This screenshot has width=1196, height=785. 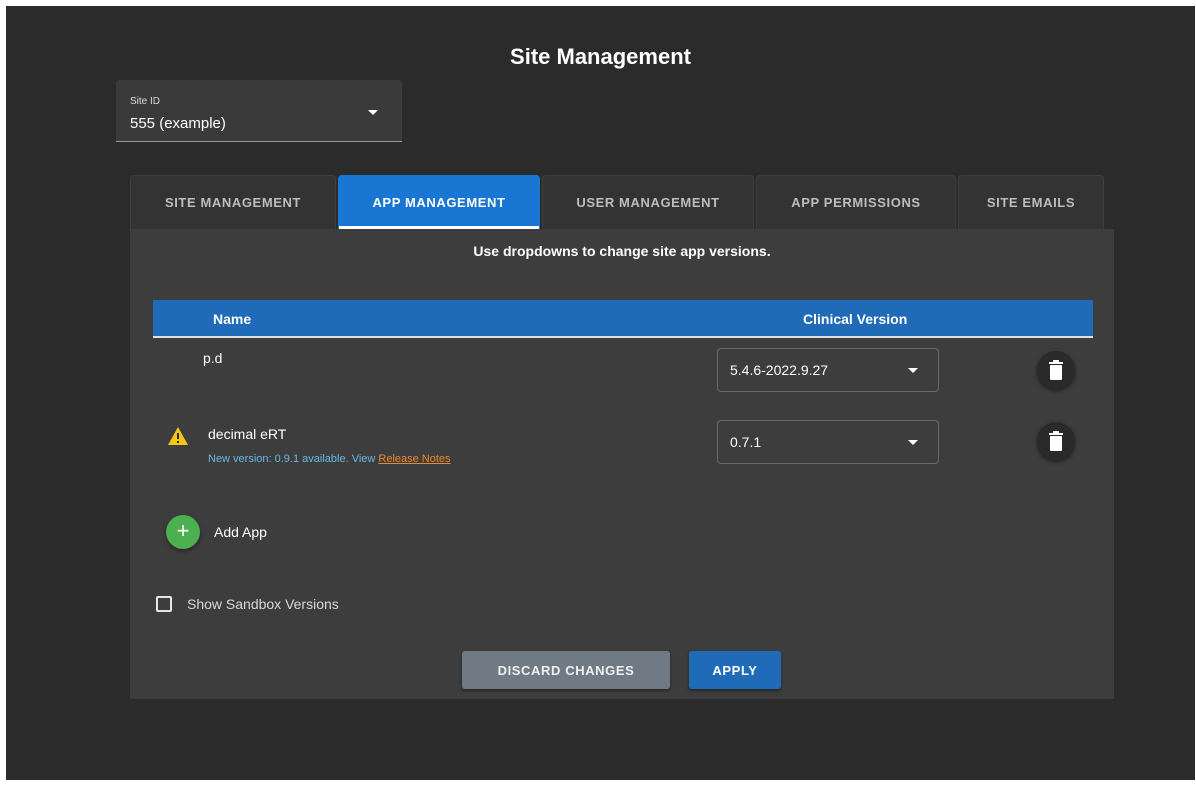 What do you see at coordinates (648, 202) in the screenshot?
I see `tab-user-management: USER MANAGEMENT` at bounding box center [648, 202].